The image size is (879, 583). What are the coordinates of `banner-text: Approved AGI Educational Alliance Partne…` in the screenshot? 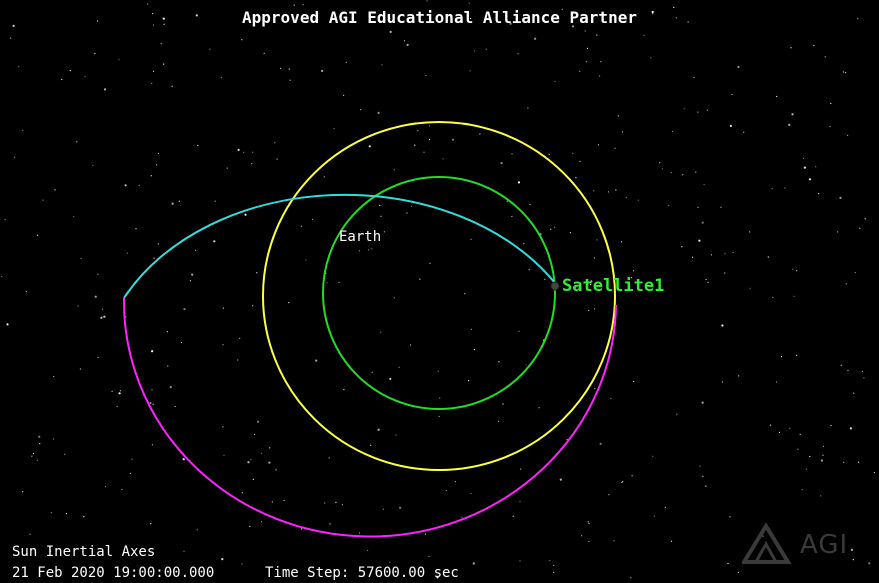 It's located at (439, 17).